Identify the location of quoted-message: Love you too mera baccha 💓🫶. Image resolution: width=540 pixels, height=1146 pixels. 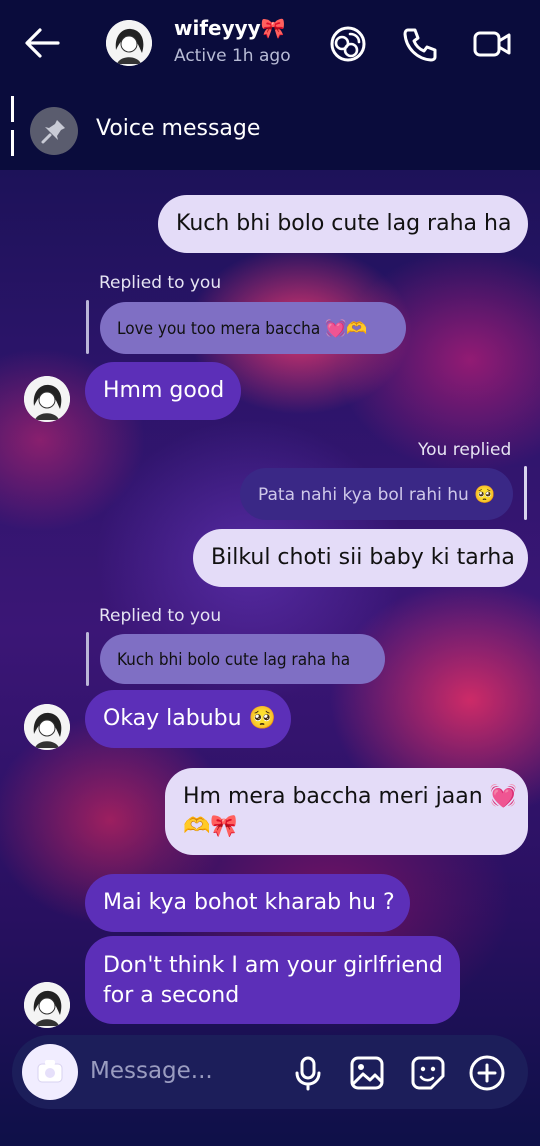
(253, 328).